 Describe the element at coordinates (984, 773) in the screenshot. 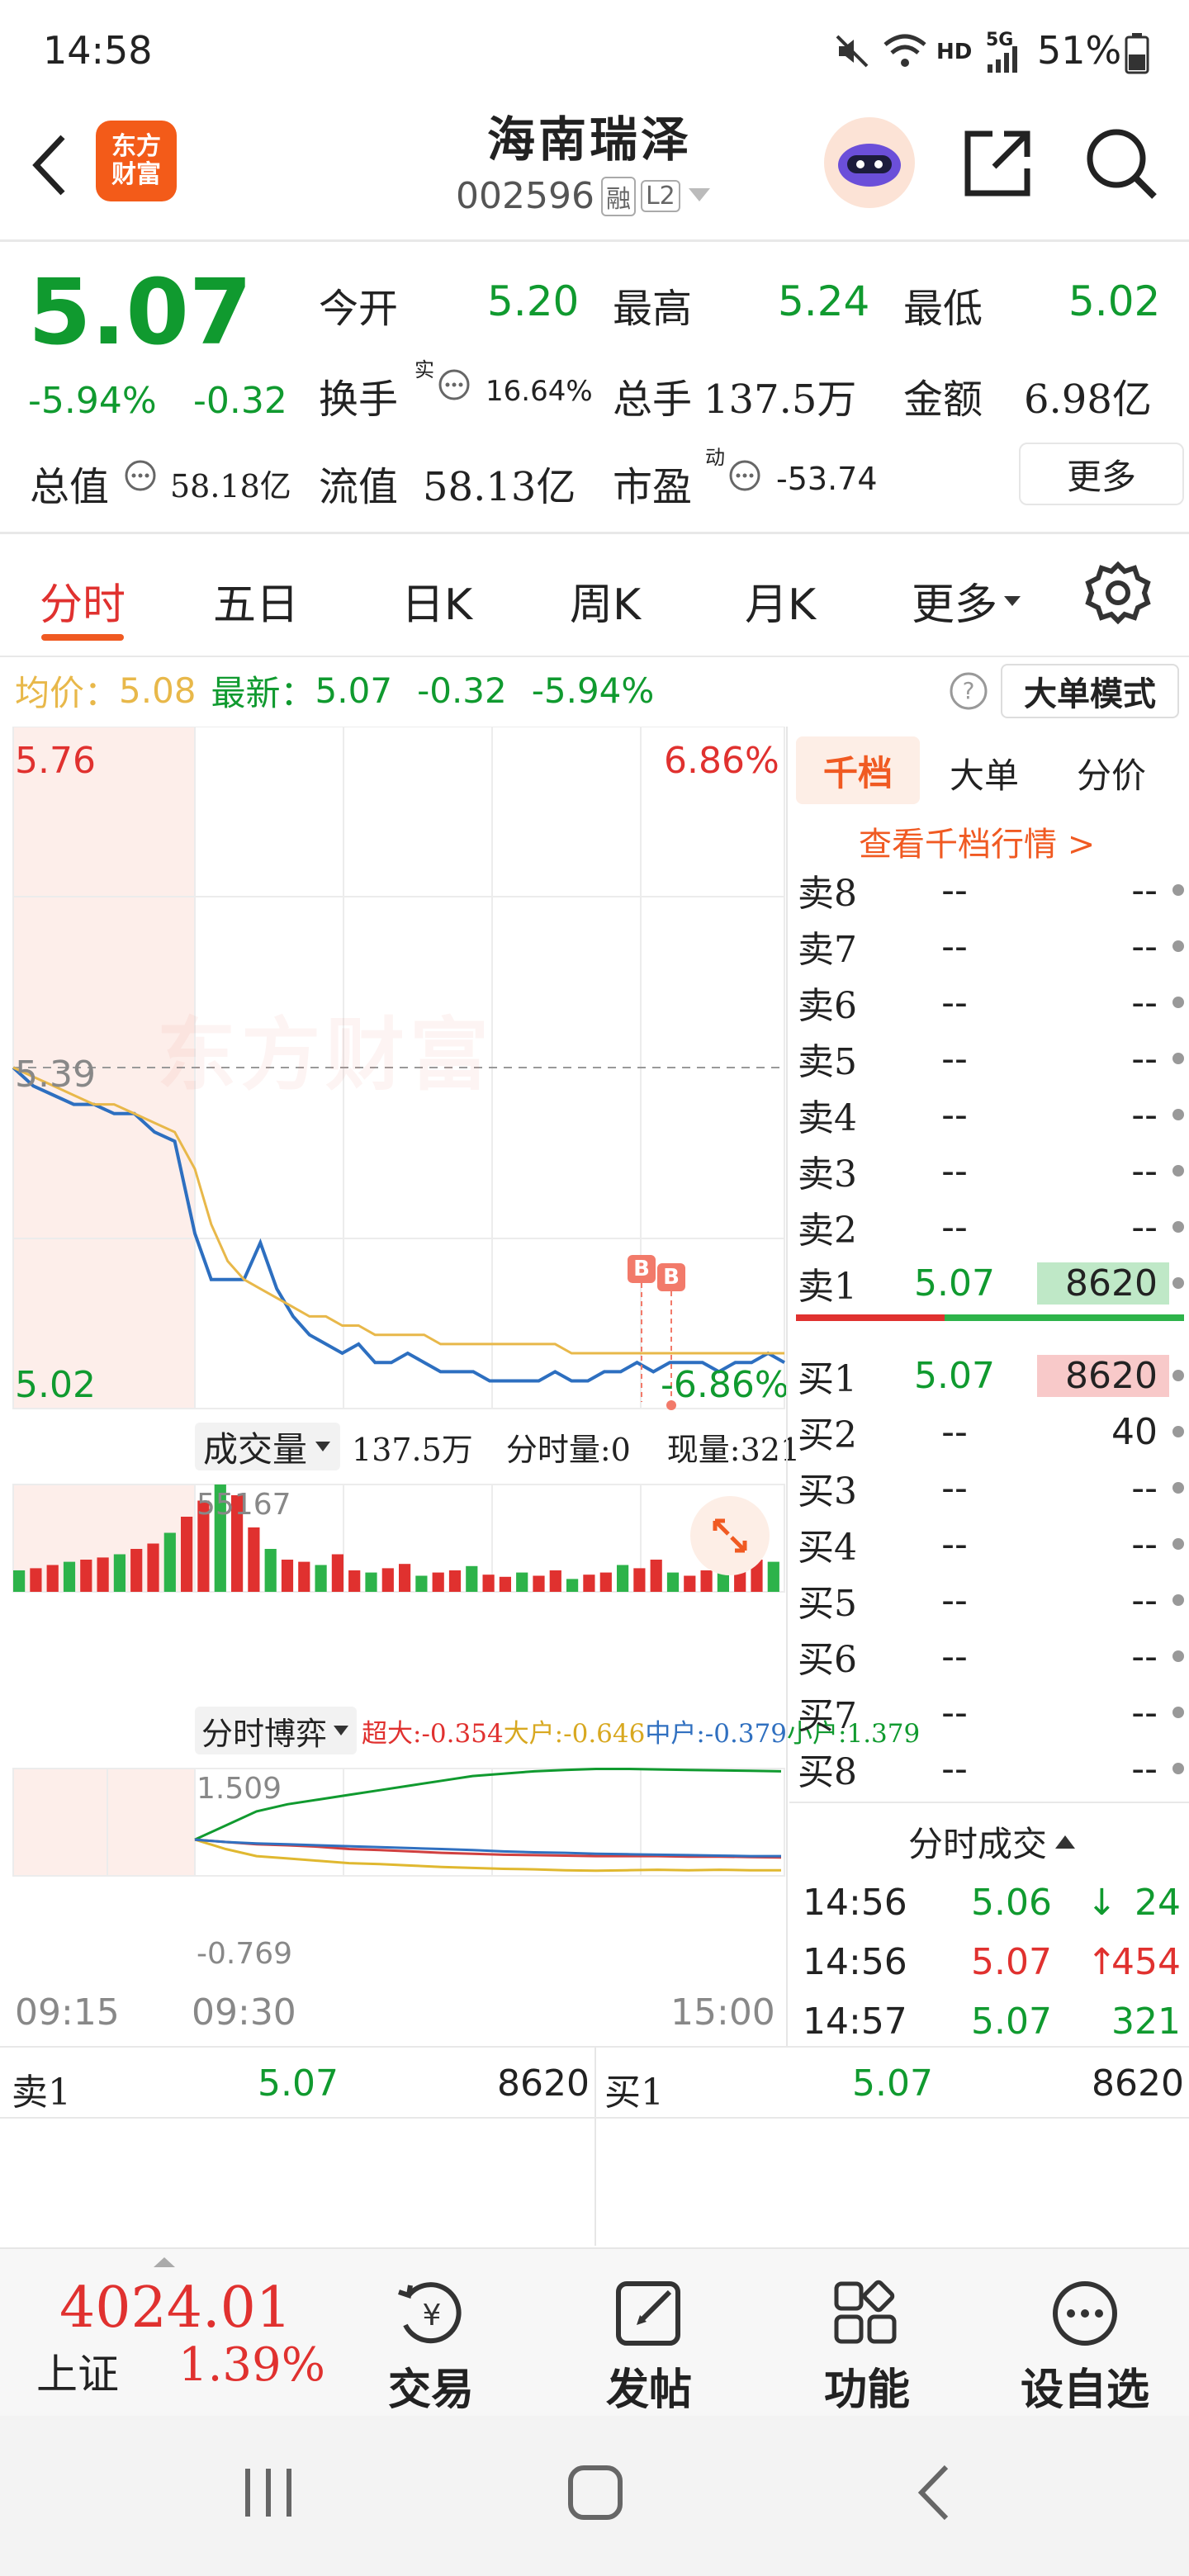

I see `tab-big-order: 大单` at that location.